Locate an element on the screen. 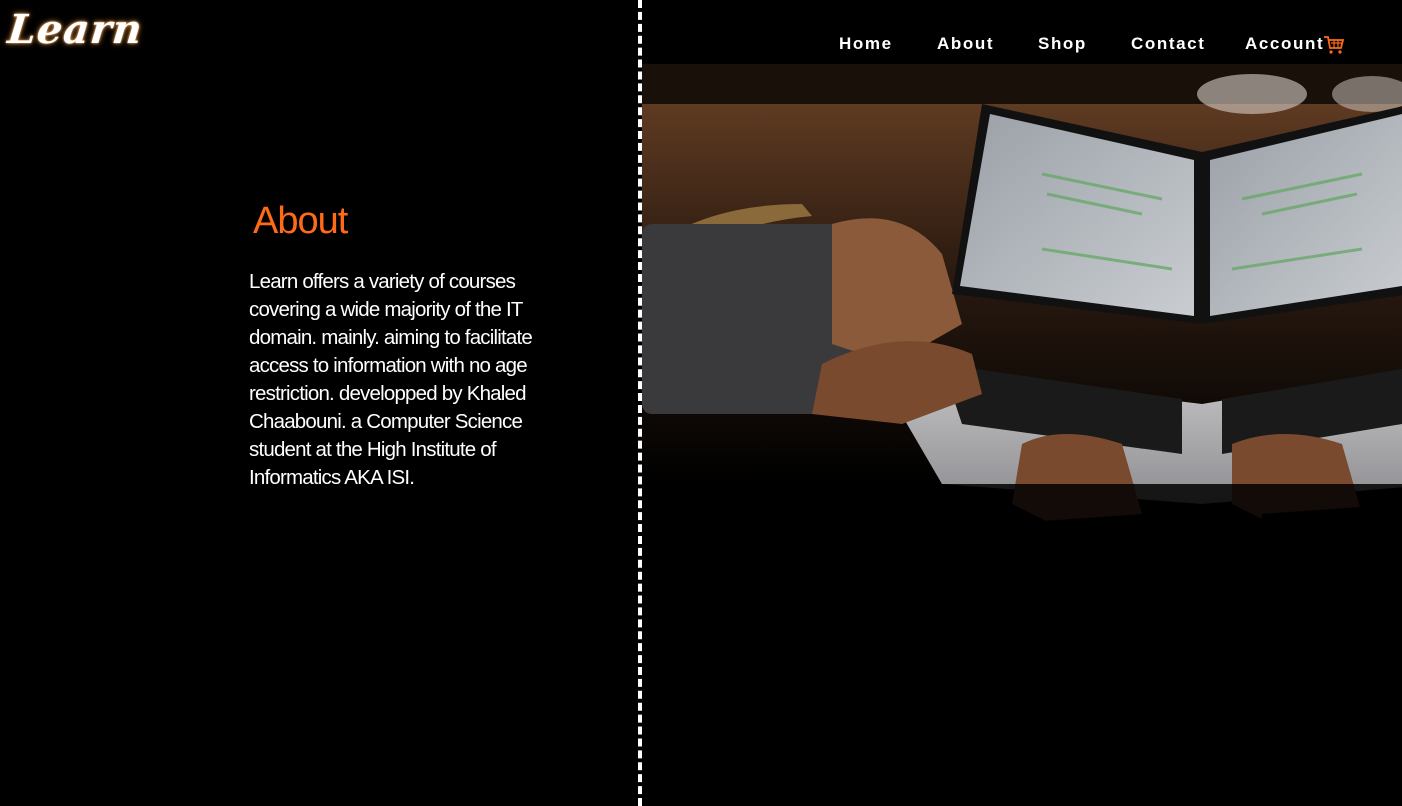  main-nav: Home About Shop Contact Account is located at coordinates (701, 46).